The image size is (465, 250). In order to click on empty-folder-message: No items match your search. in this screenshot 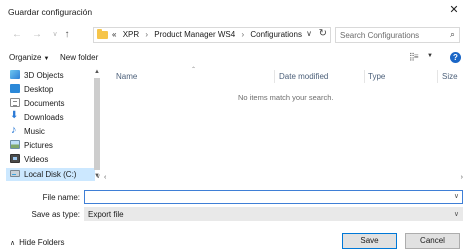, I will do `click(286, 97)`.